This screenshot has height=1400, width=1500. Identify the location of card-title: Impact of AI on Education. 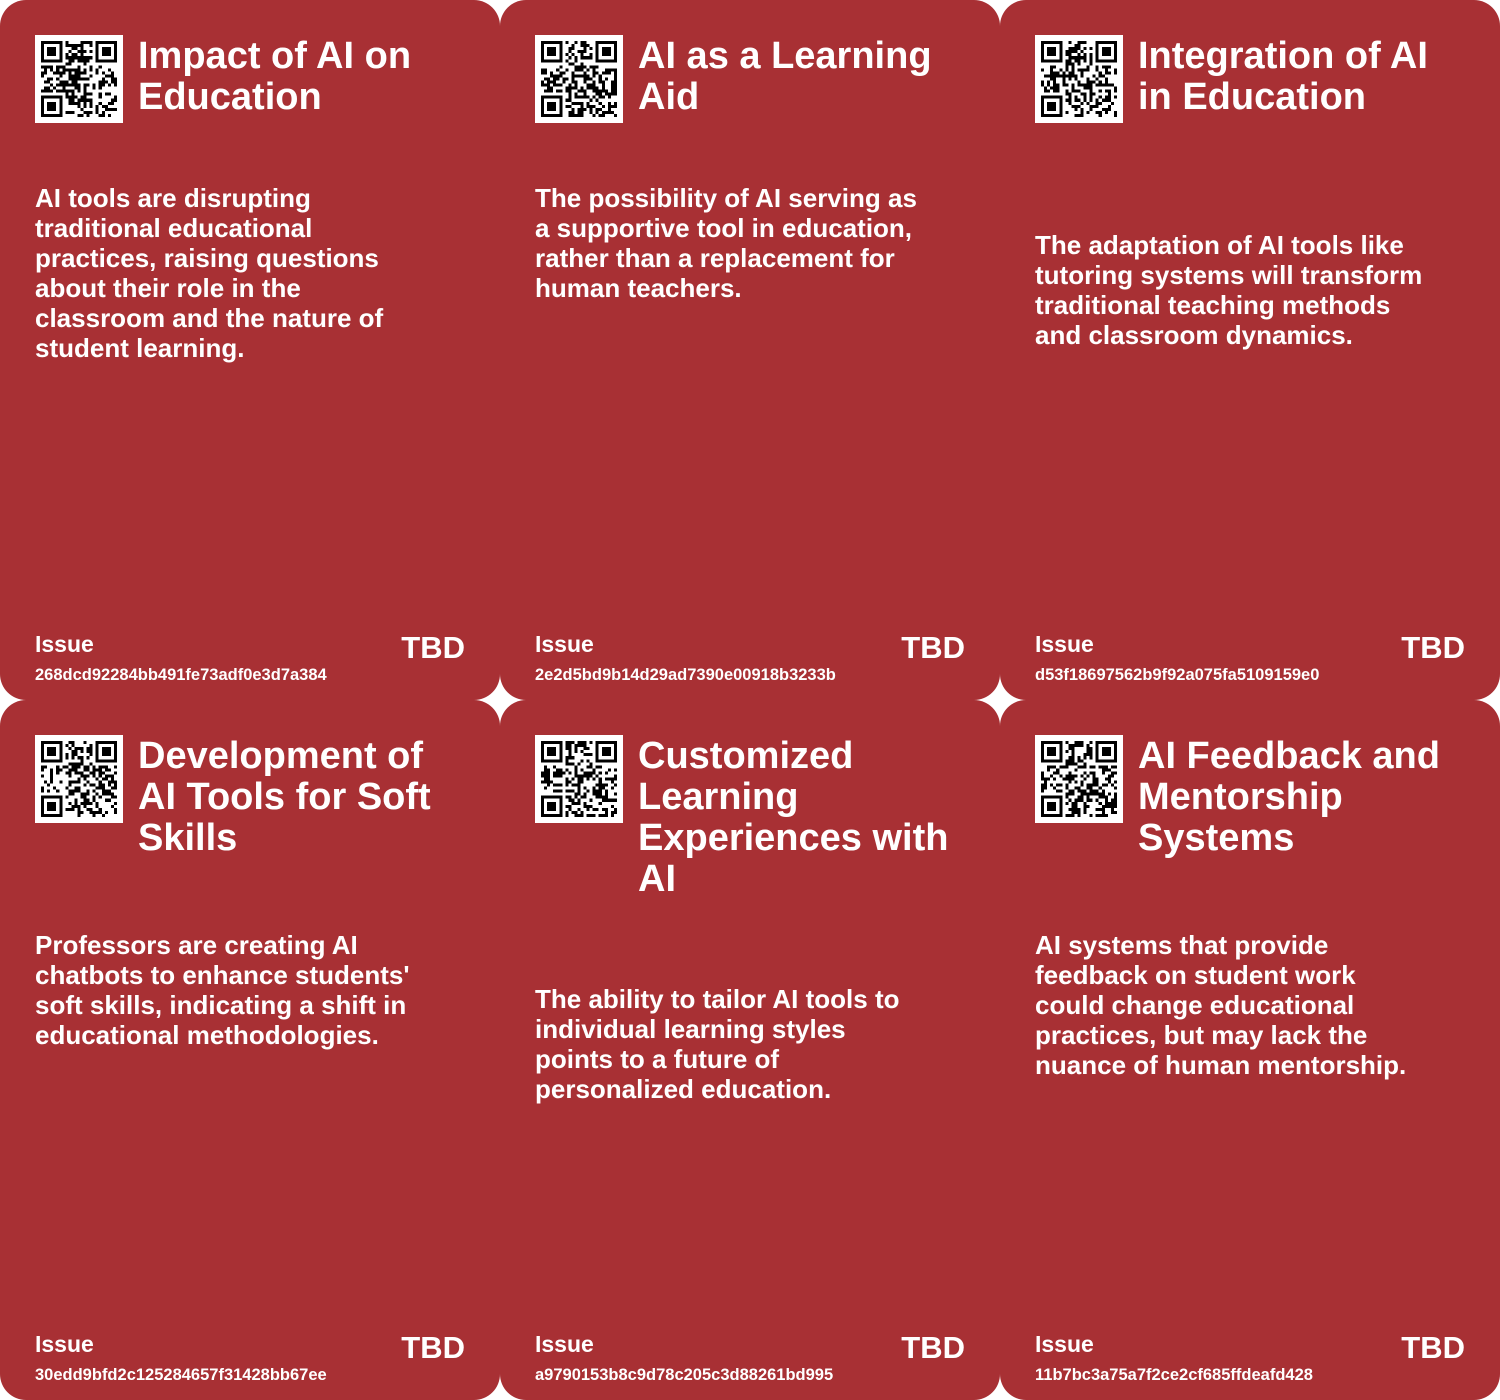
(275, 76).